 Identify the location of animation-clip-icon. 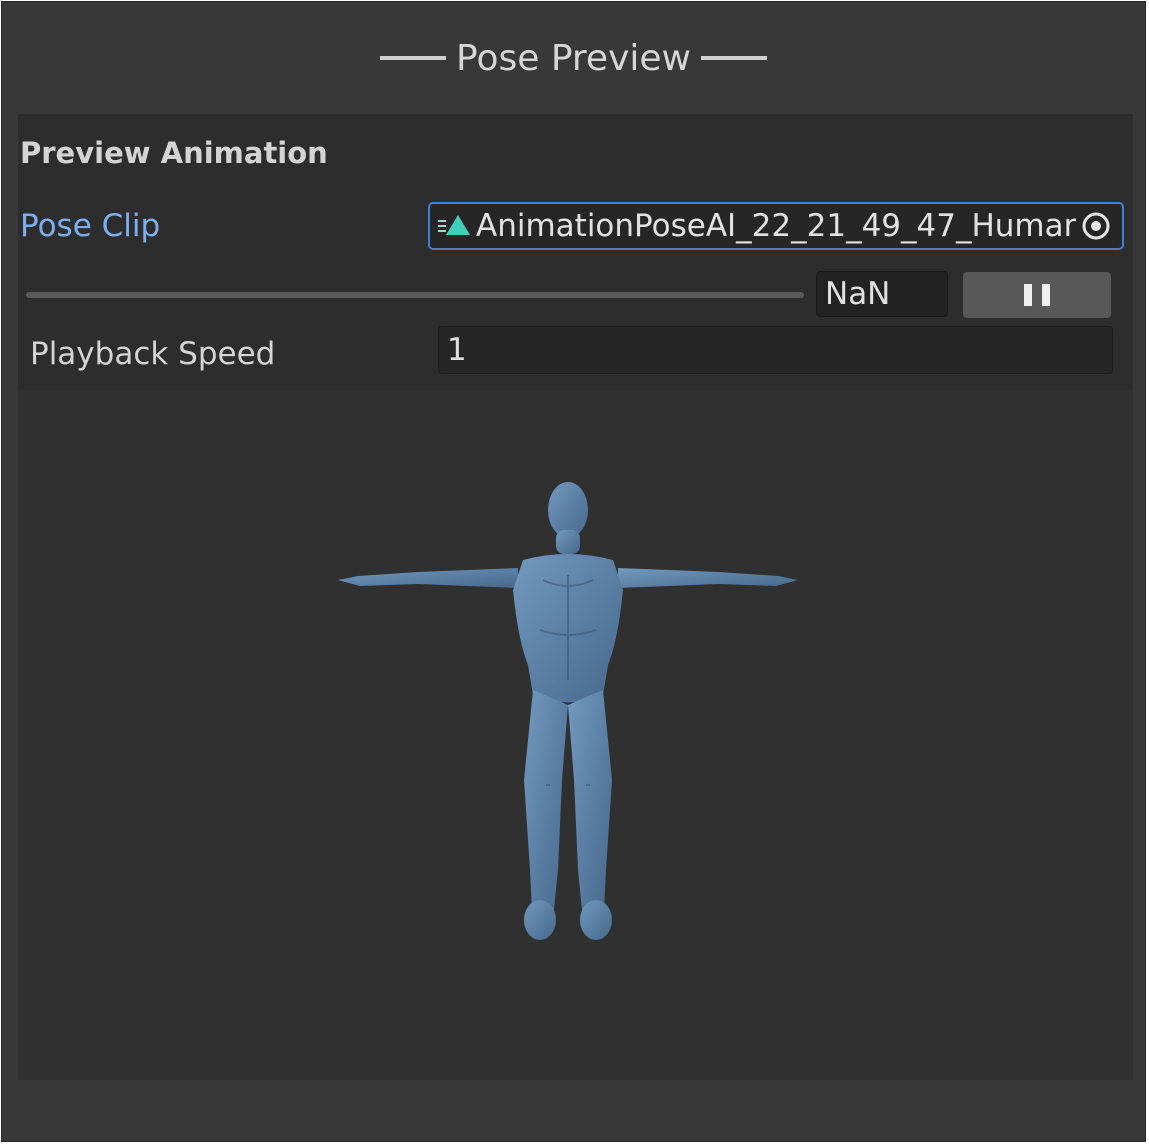
(454, 225).